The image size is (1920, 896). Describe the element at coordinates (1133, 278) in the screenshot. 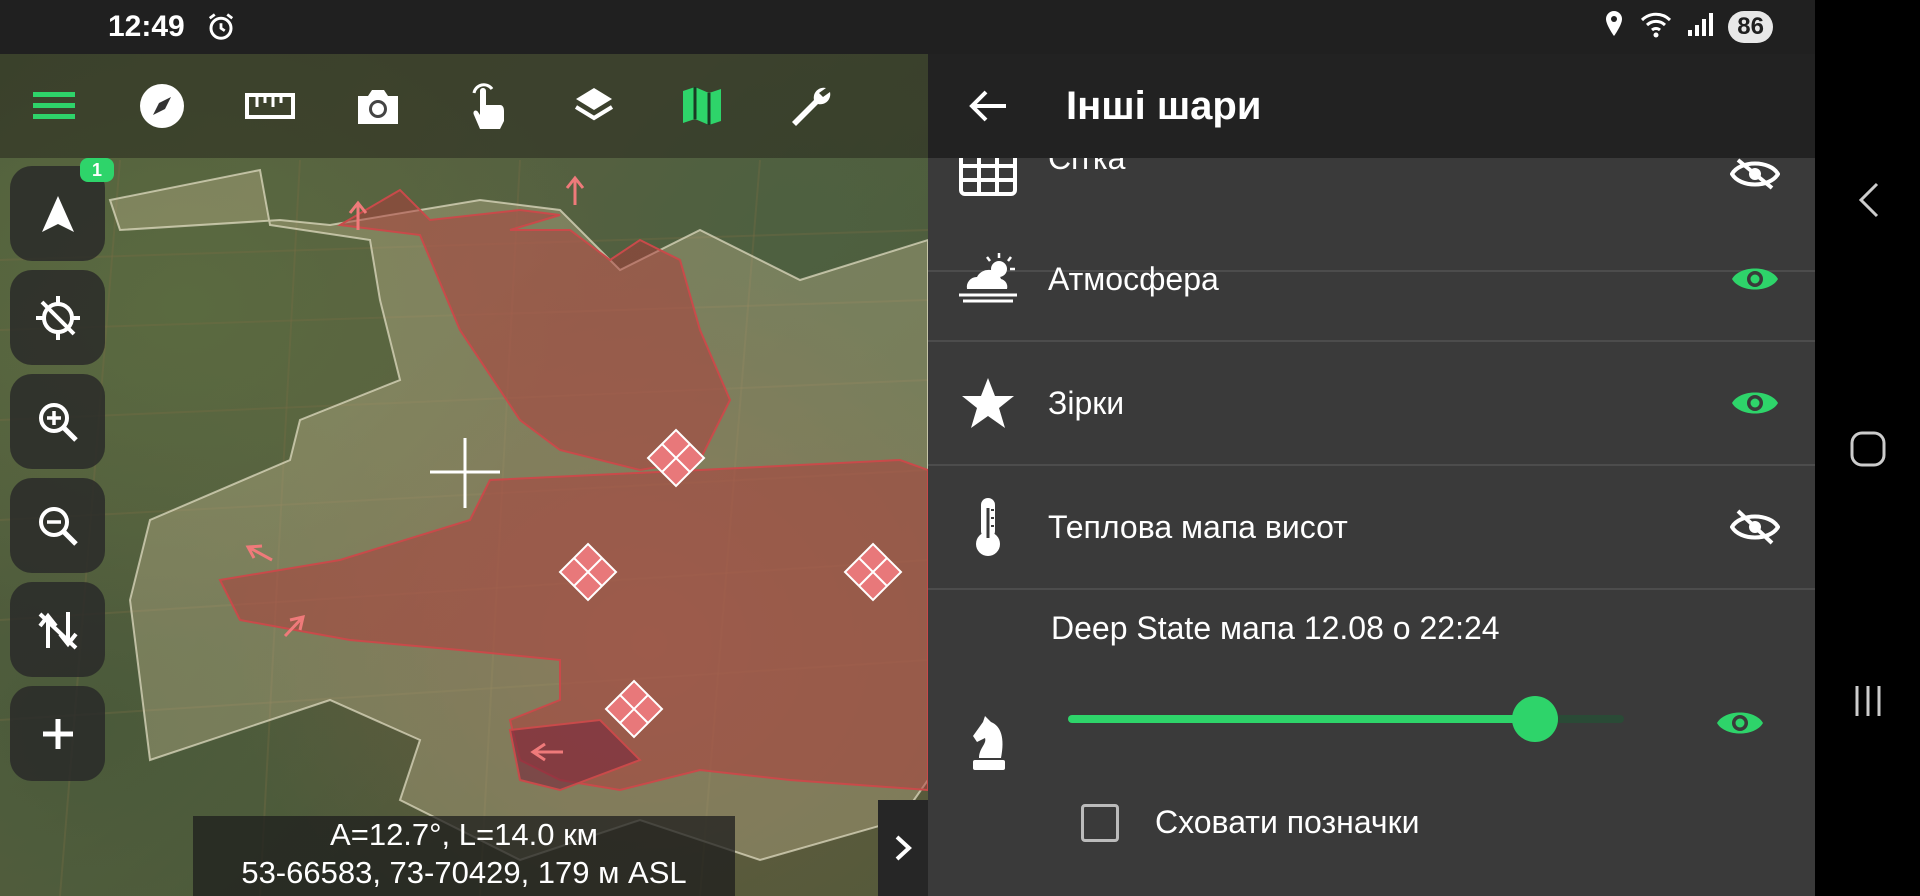

I see `layer-label: Атмосфера` at that location.